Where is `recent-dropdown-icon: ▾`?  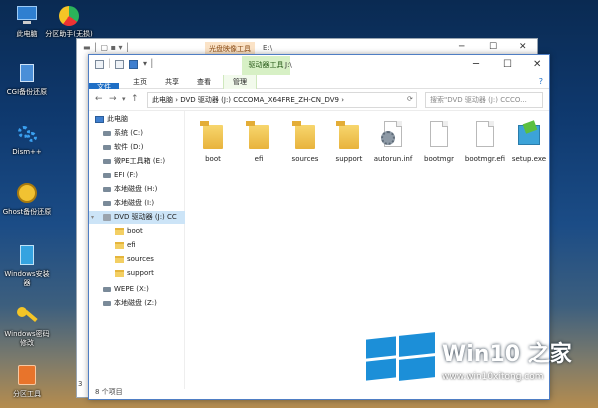
recent-dropdown-icon: ▾ is located at coordinates (124, 99).